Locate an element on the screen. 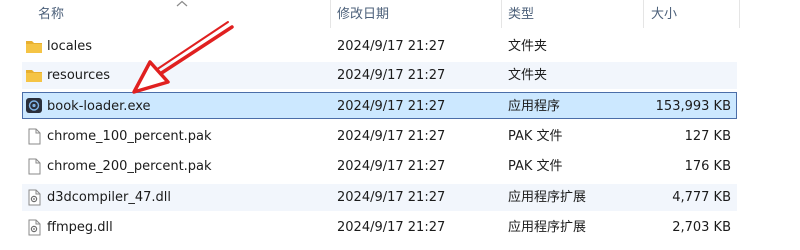 This screenshot has width=800, height=250. file-name: resources is located at coordinates (79, 75).